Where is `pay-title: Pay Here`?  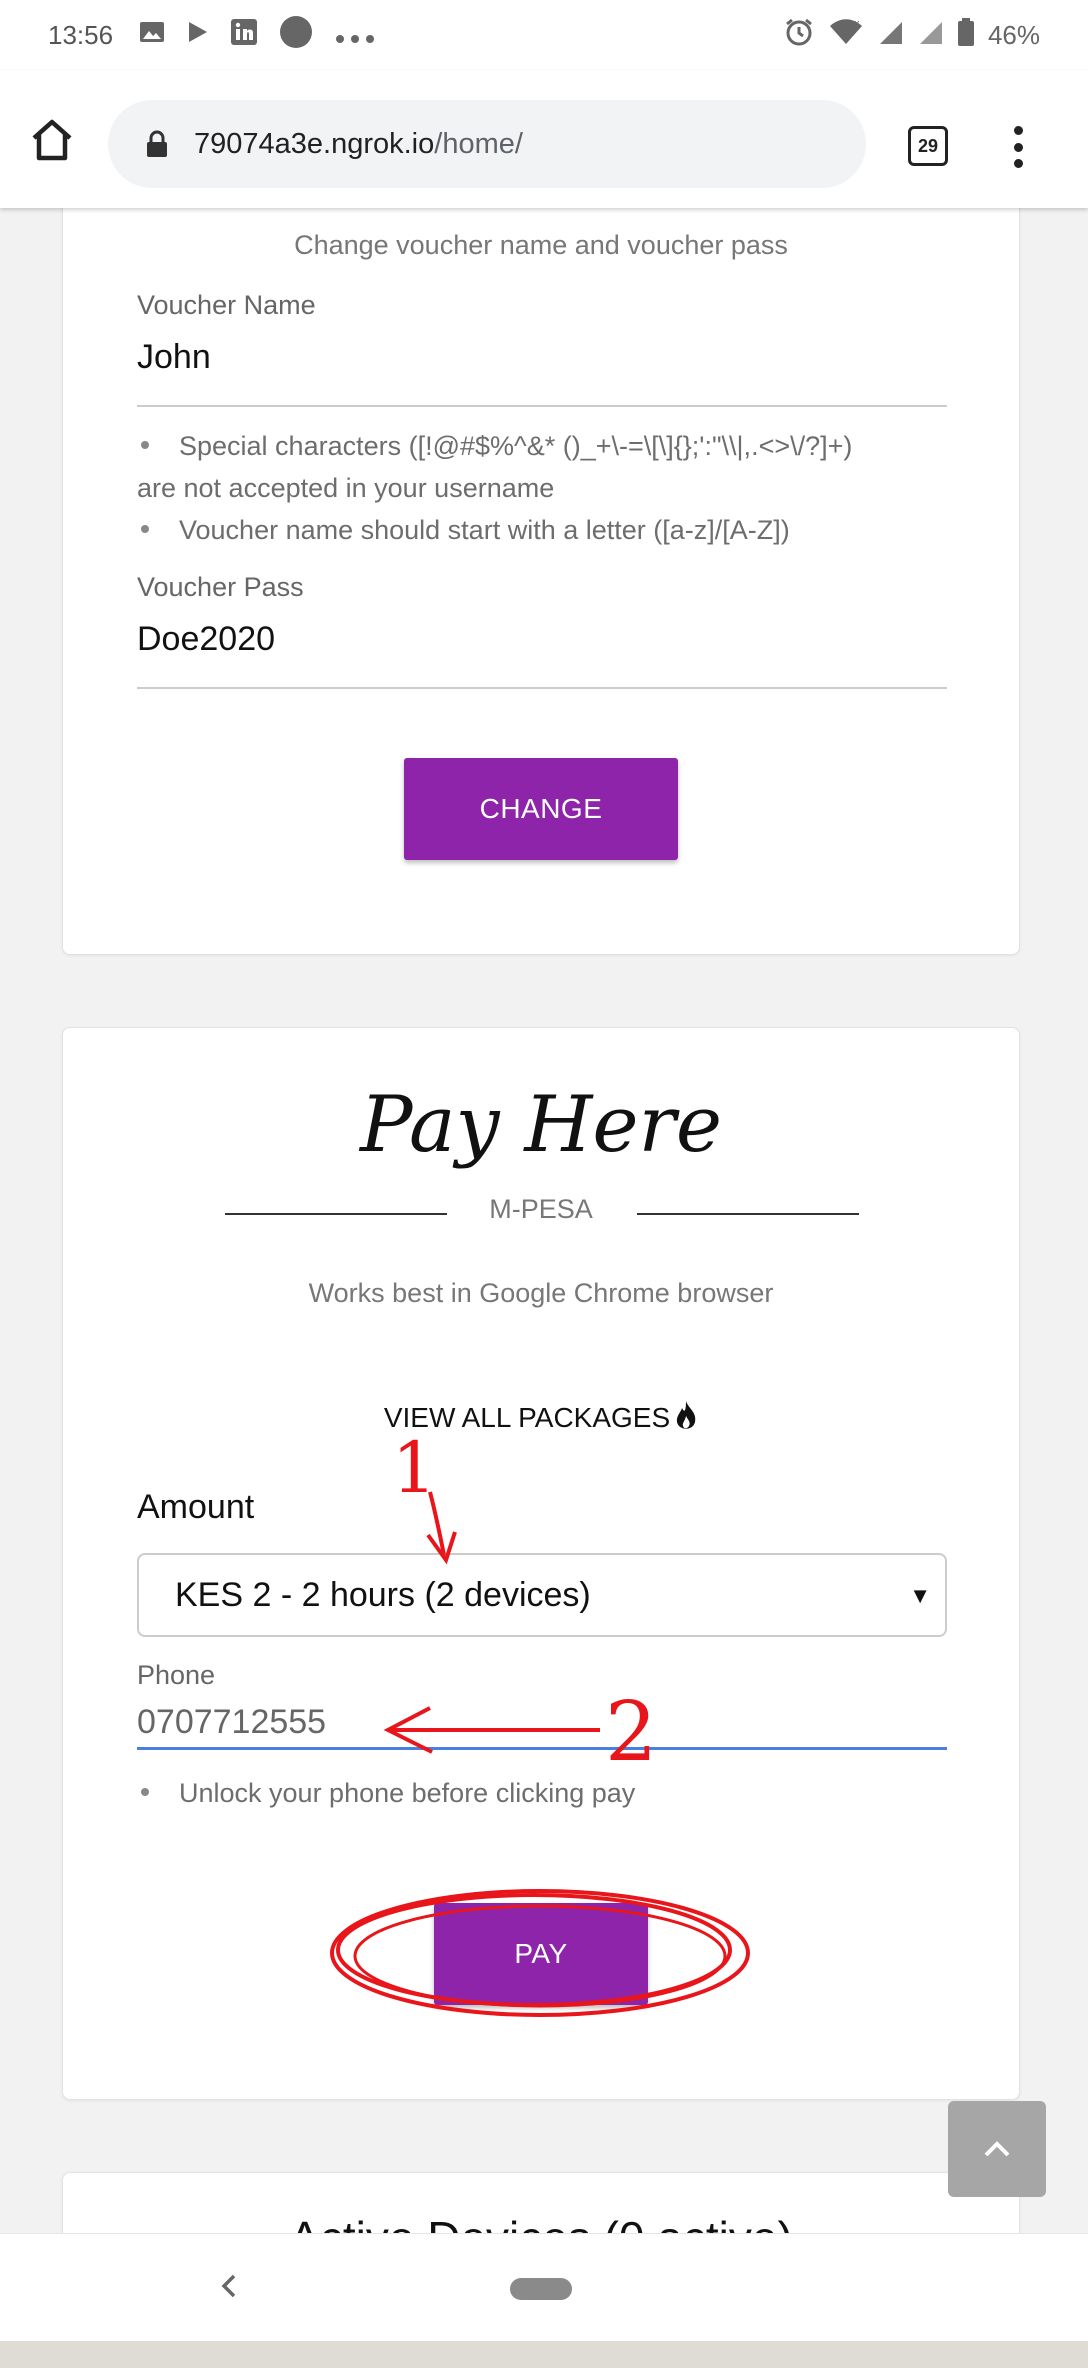
pay-title: Pay Here is located at coordinates (541, 1125).